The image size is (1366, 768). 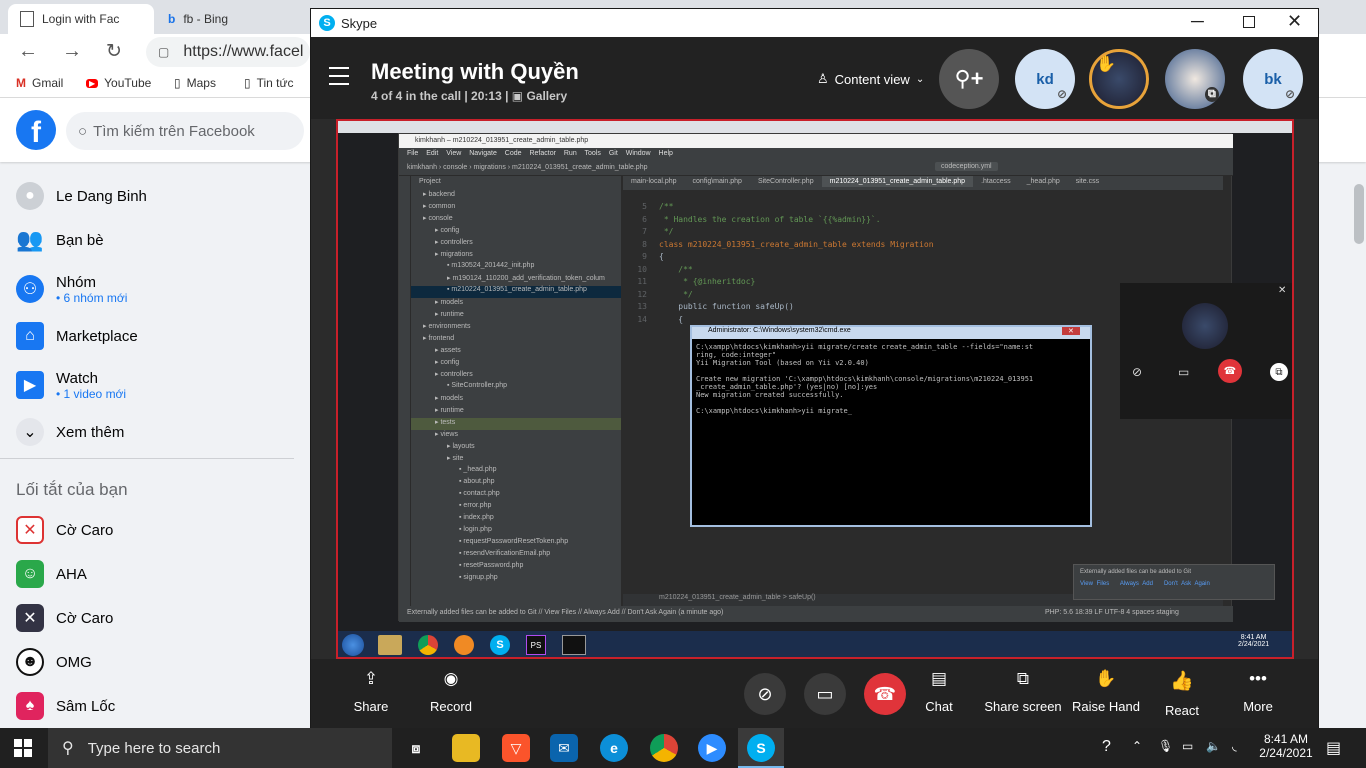 What do you see at coordinates (353, 645) in the screenshot?
I see `start-icon` at bounding box center [353, 645].